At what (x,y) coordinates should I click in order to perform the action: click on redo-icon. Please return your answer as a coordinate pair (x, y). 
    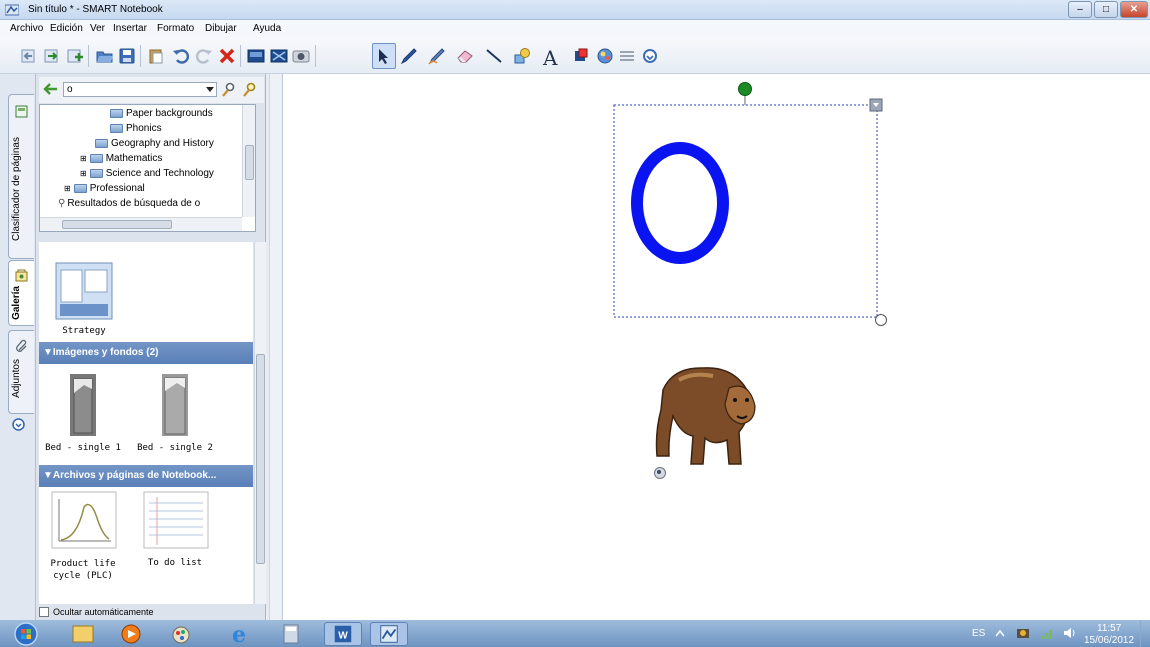
    Looking at the image, I should click on (204, 56).